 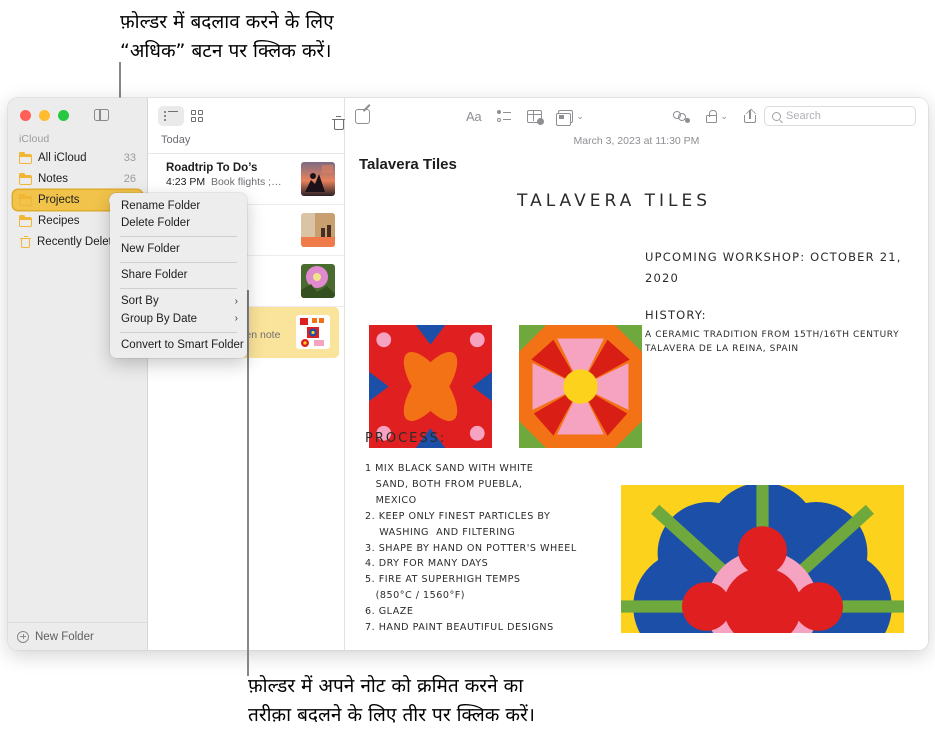 What do you see at coordinates (53, 179) in the screenshot?
I see `sidebar-item-label: Notes` at bounding box center [53, 179].